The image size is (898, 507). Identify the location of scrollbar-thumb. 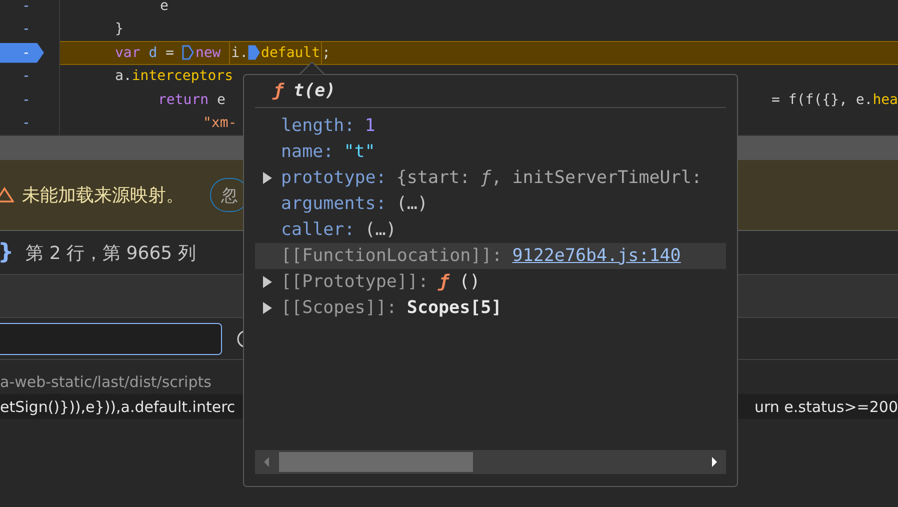
(376, 462).